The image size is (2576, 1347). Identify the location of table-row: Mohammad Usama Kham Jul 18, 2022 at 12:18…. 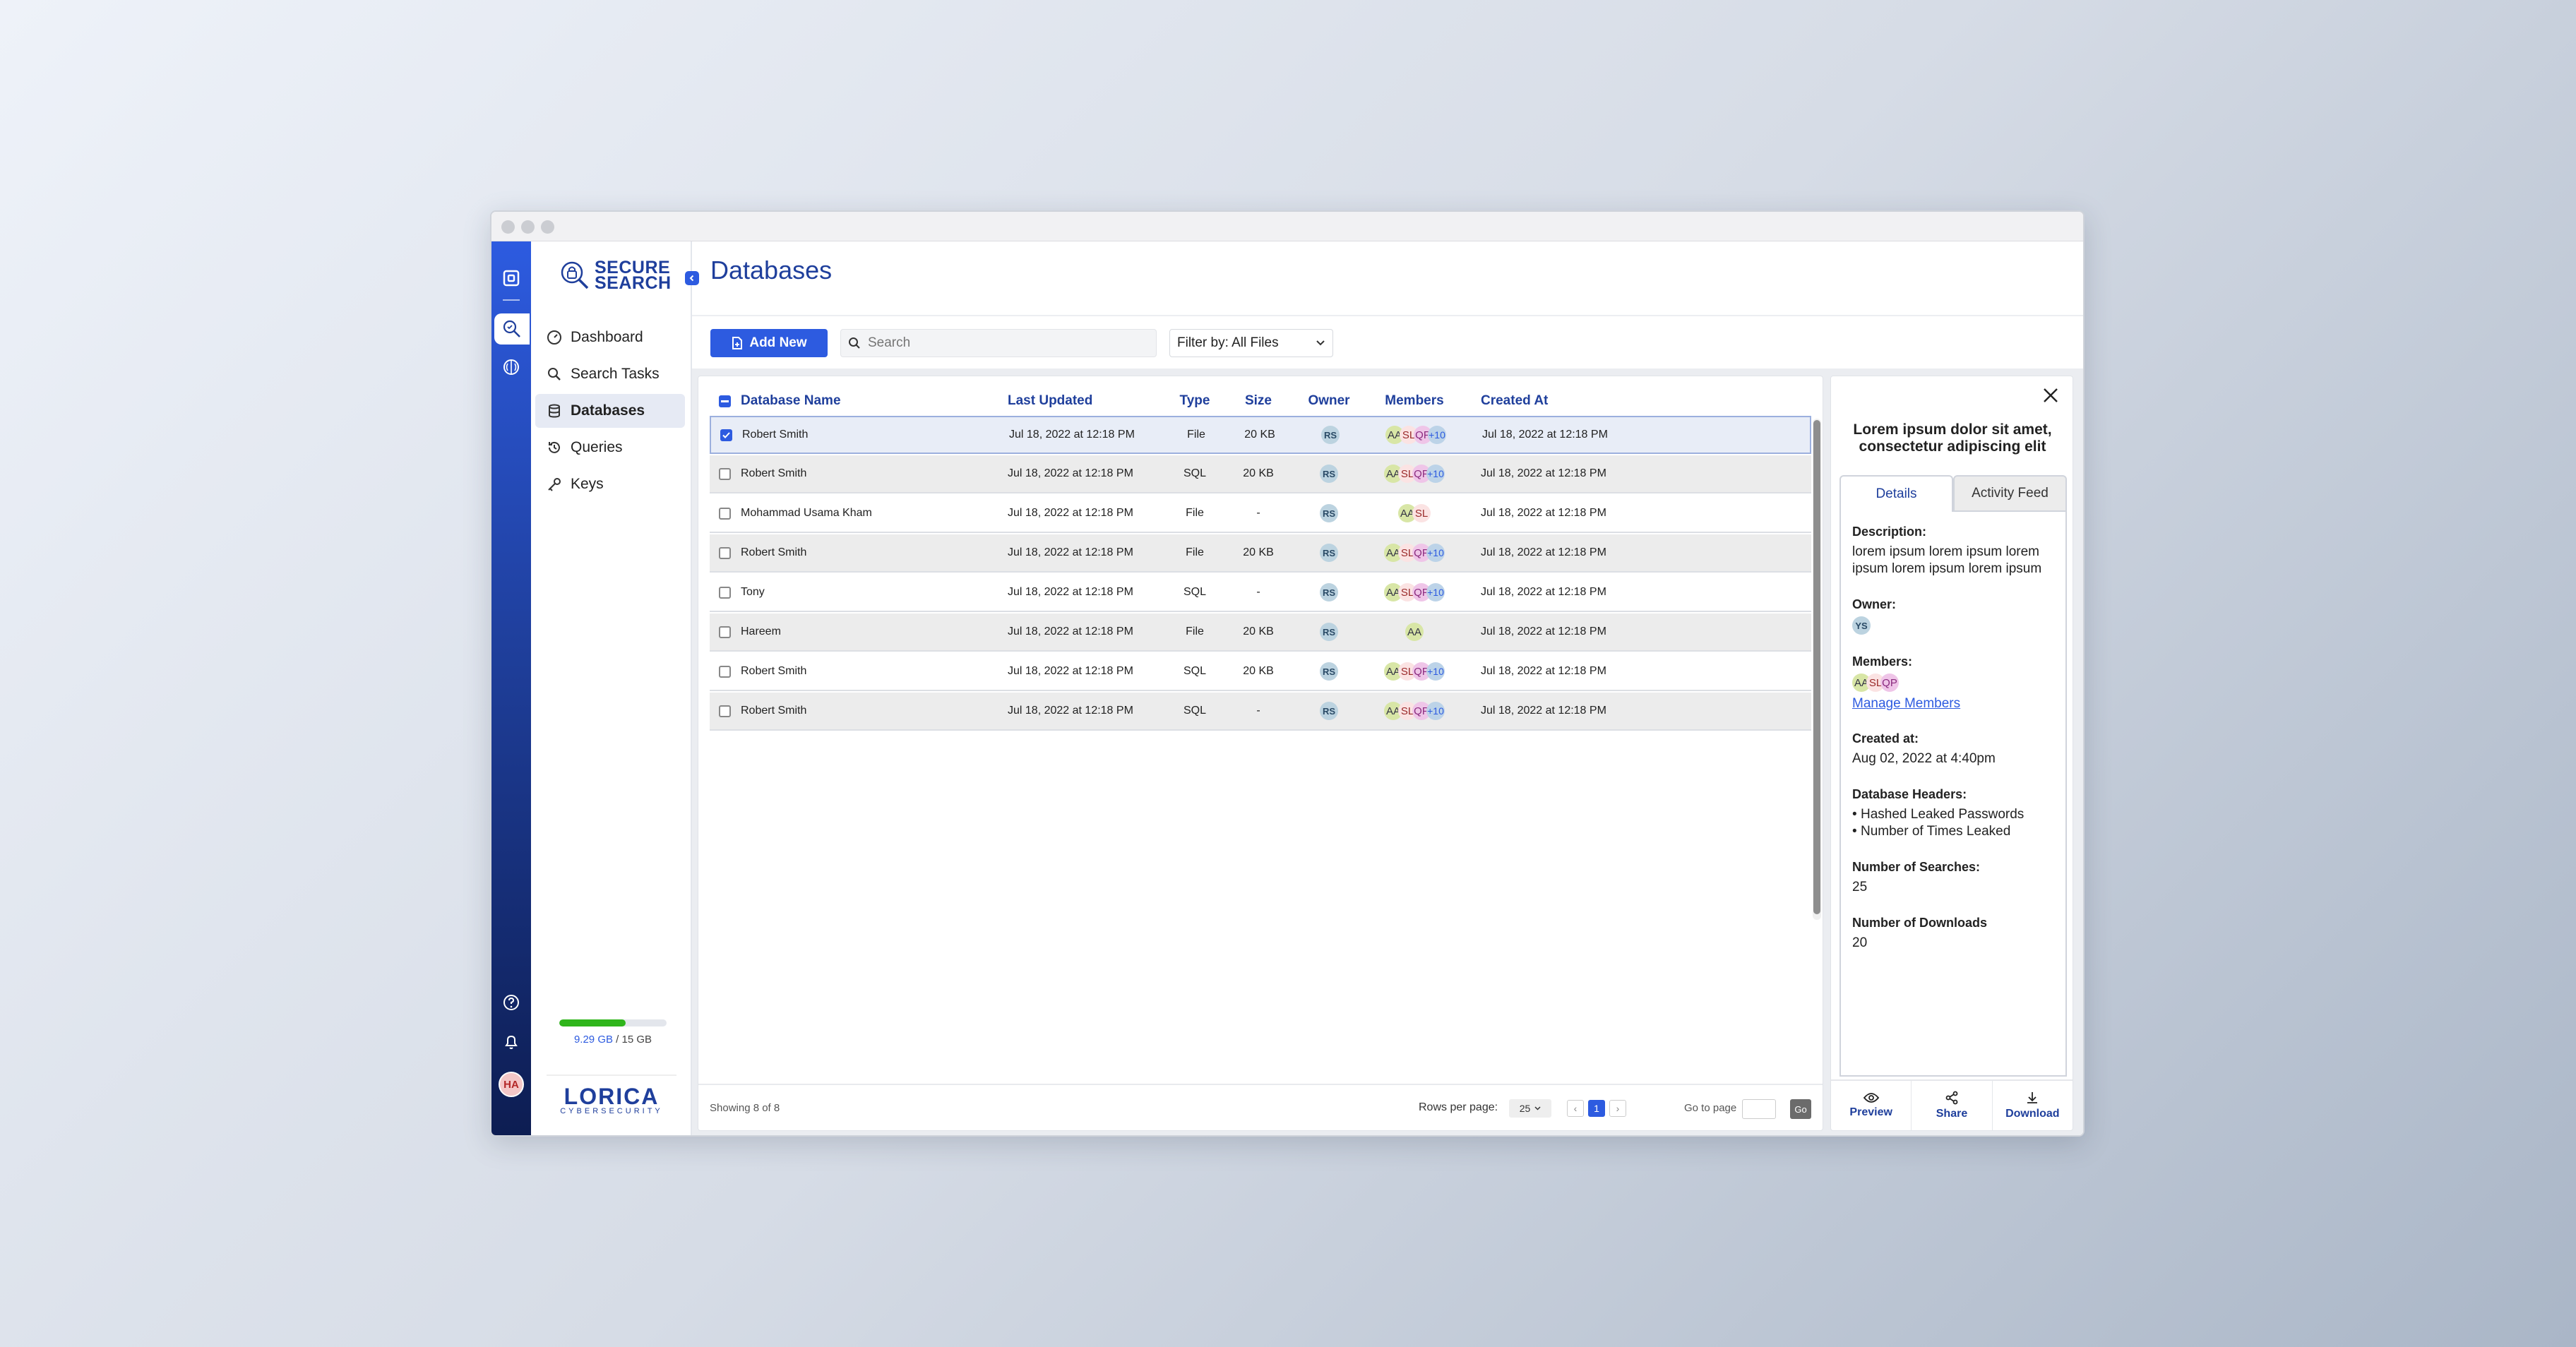
(1260, 514).